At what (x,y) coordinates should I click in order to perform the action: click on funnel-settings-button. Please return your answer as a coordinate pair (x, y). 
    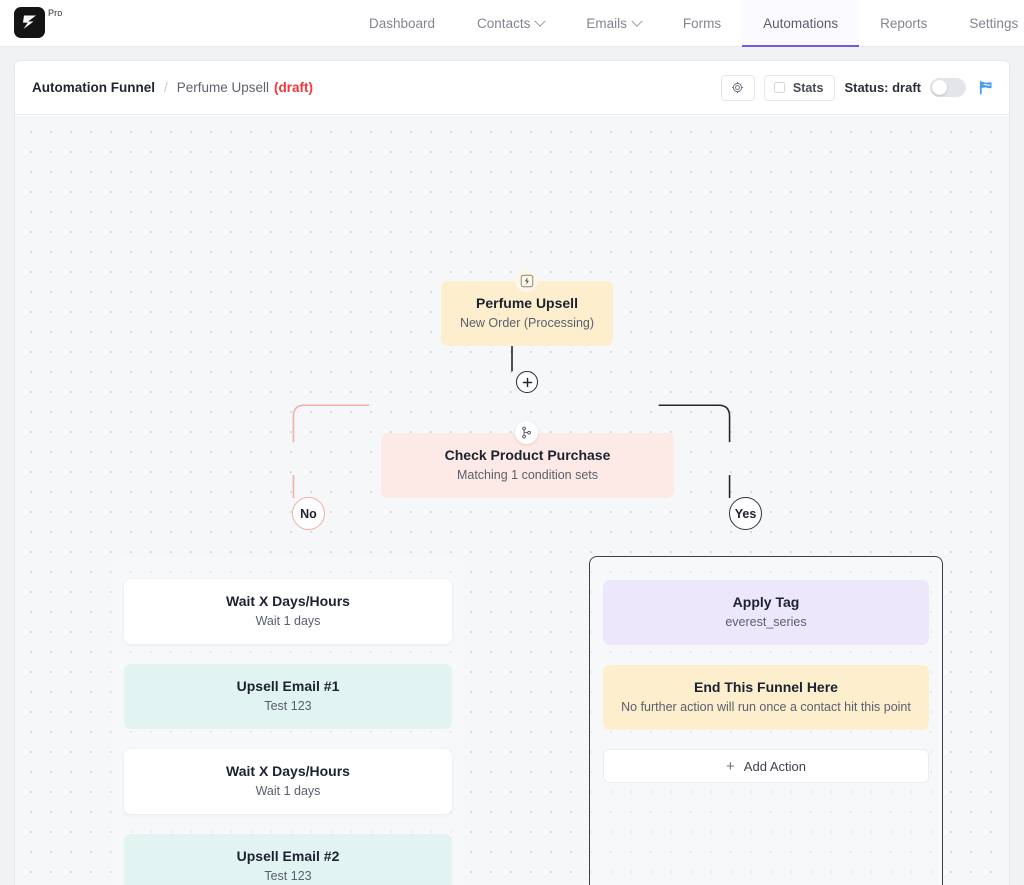
    Looking at the image, I should click on (737, 87).